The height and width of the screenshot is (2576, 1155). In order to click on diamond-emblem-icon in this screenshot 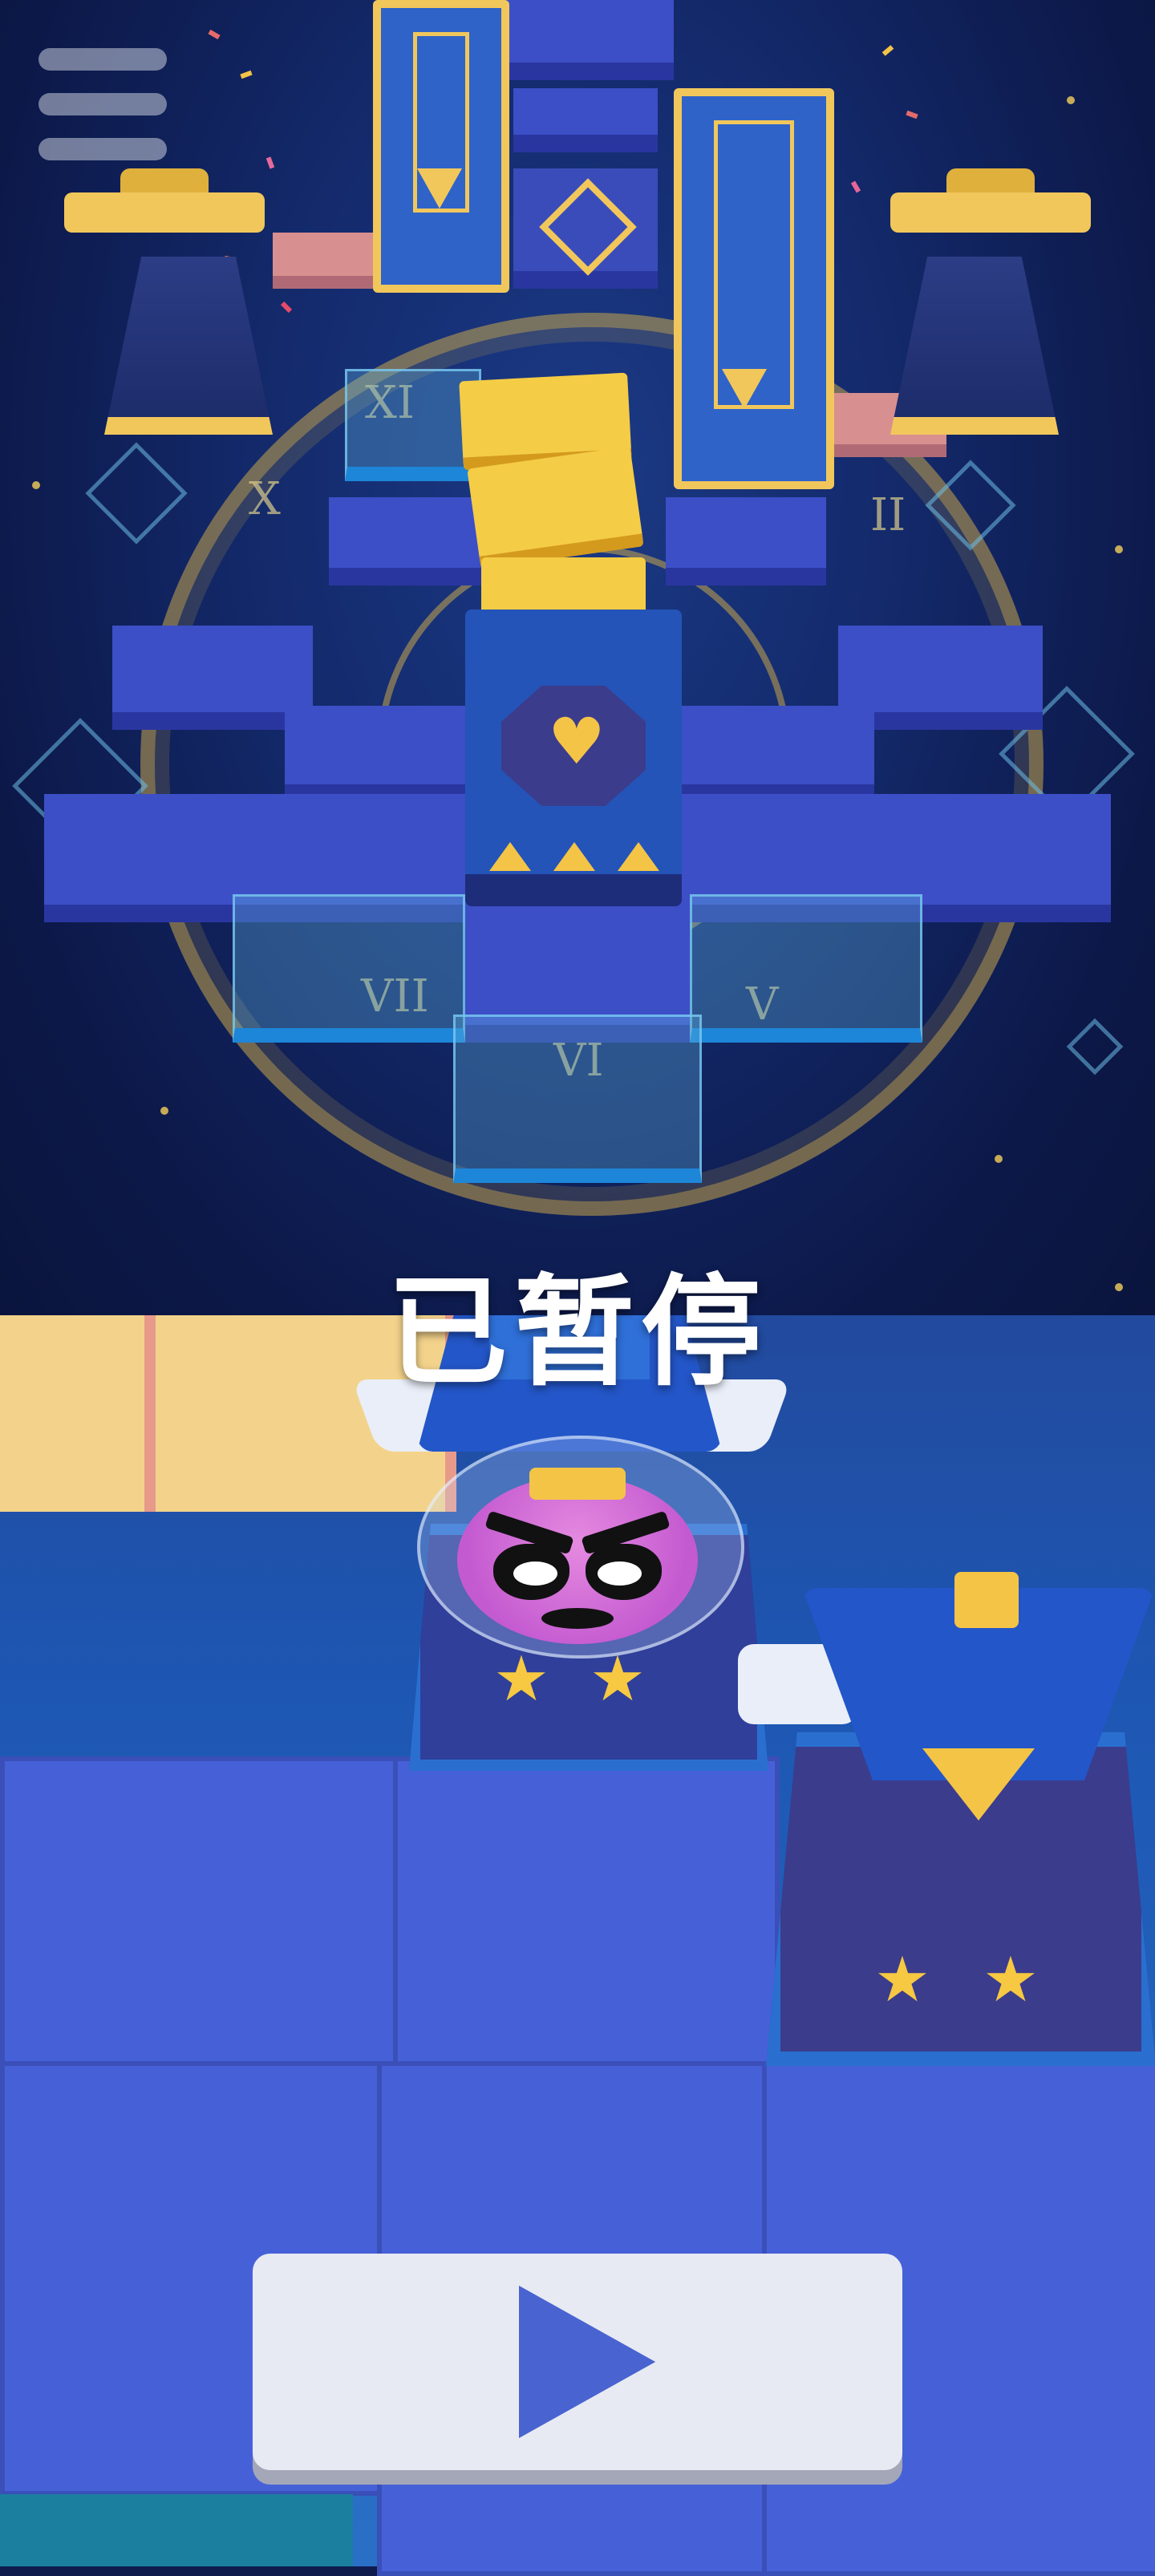, I will do `click(588, 227)`.